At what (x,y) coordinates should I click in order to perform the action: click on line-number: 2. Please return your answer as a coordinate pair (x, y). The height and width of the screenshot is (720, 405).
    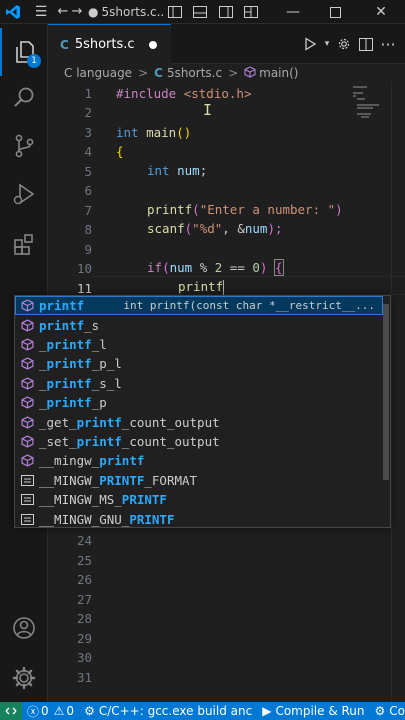
    Looking at the image, I should click on (88, 113).